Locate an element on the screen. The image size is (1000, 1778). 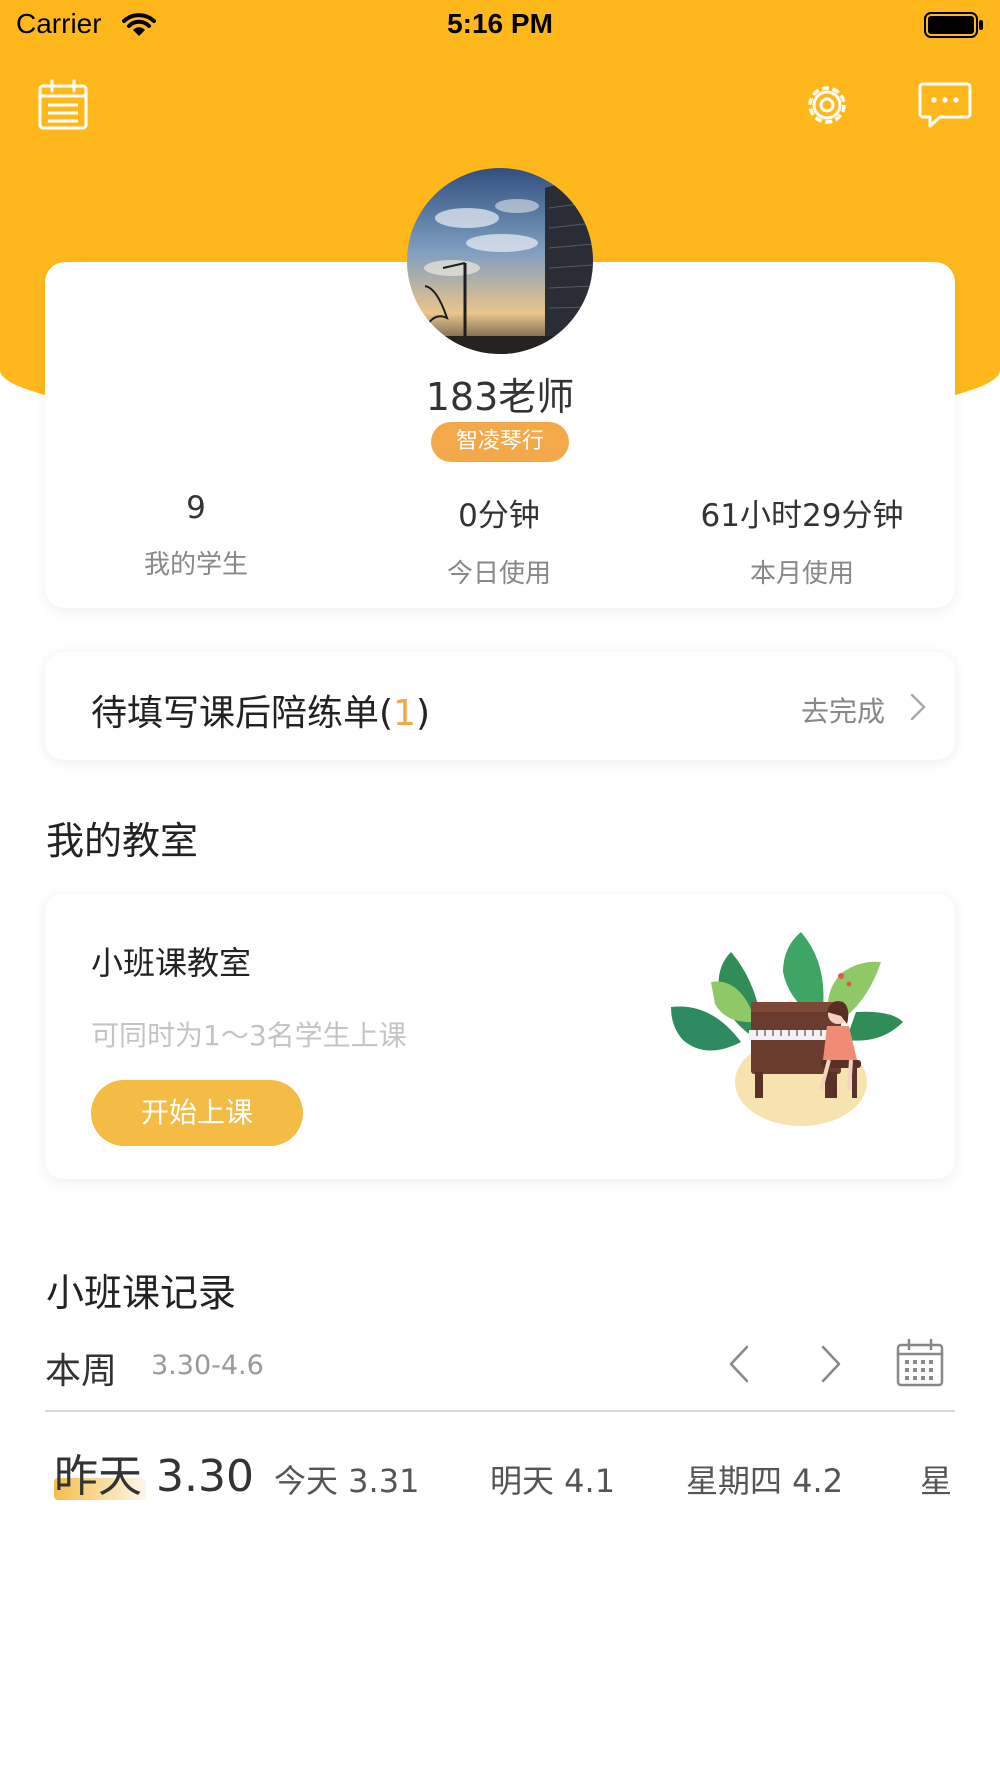
day-tab-yesterday: 昨天 3.30 is located at coordinates (154, 1472).